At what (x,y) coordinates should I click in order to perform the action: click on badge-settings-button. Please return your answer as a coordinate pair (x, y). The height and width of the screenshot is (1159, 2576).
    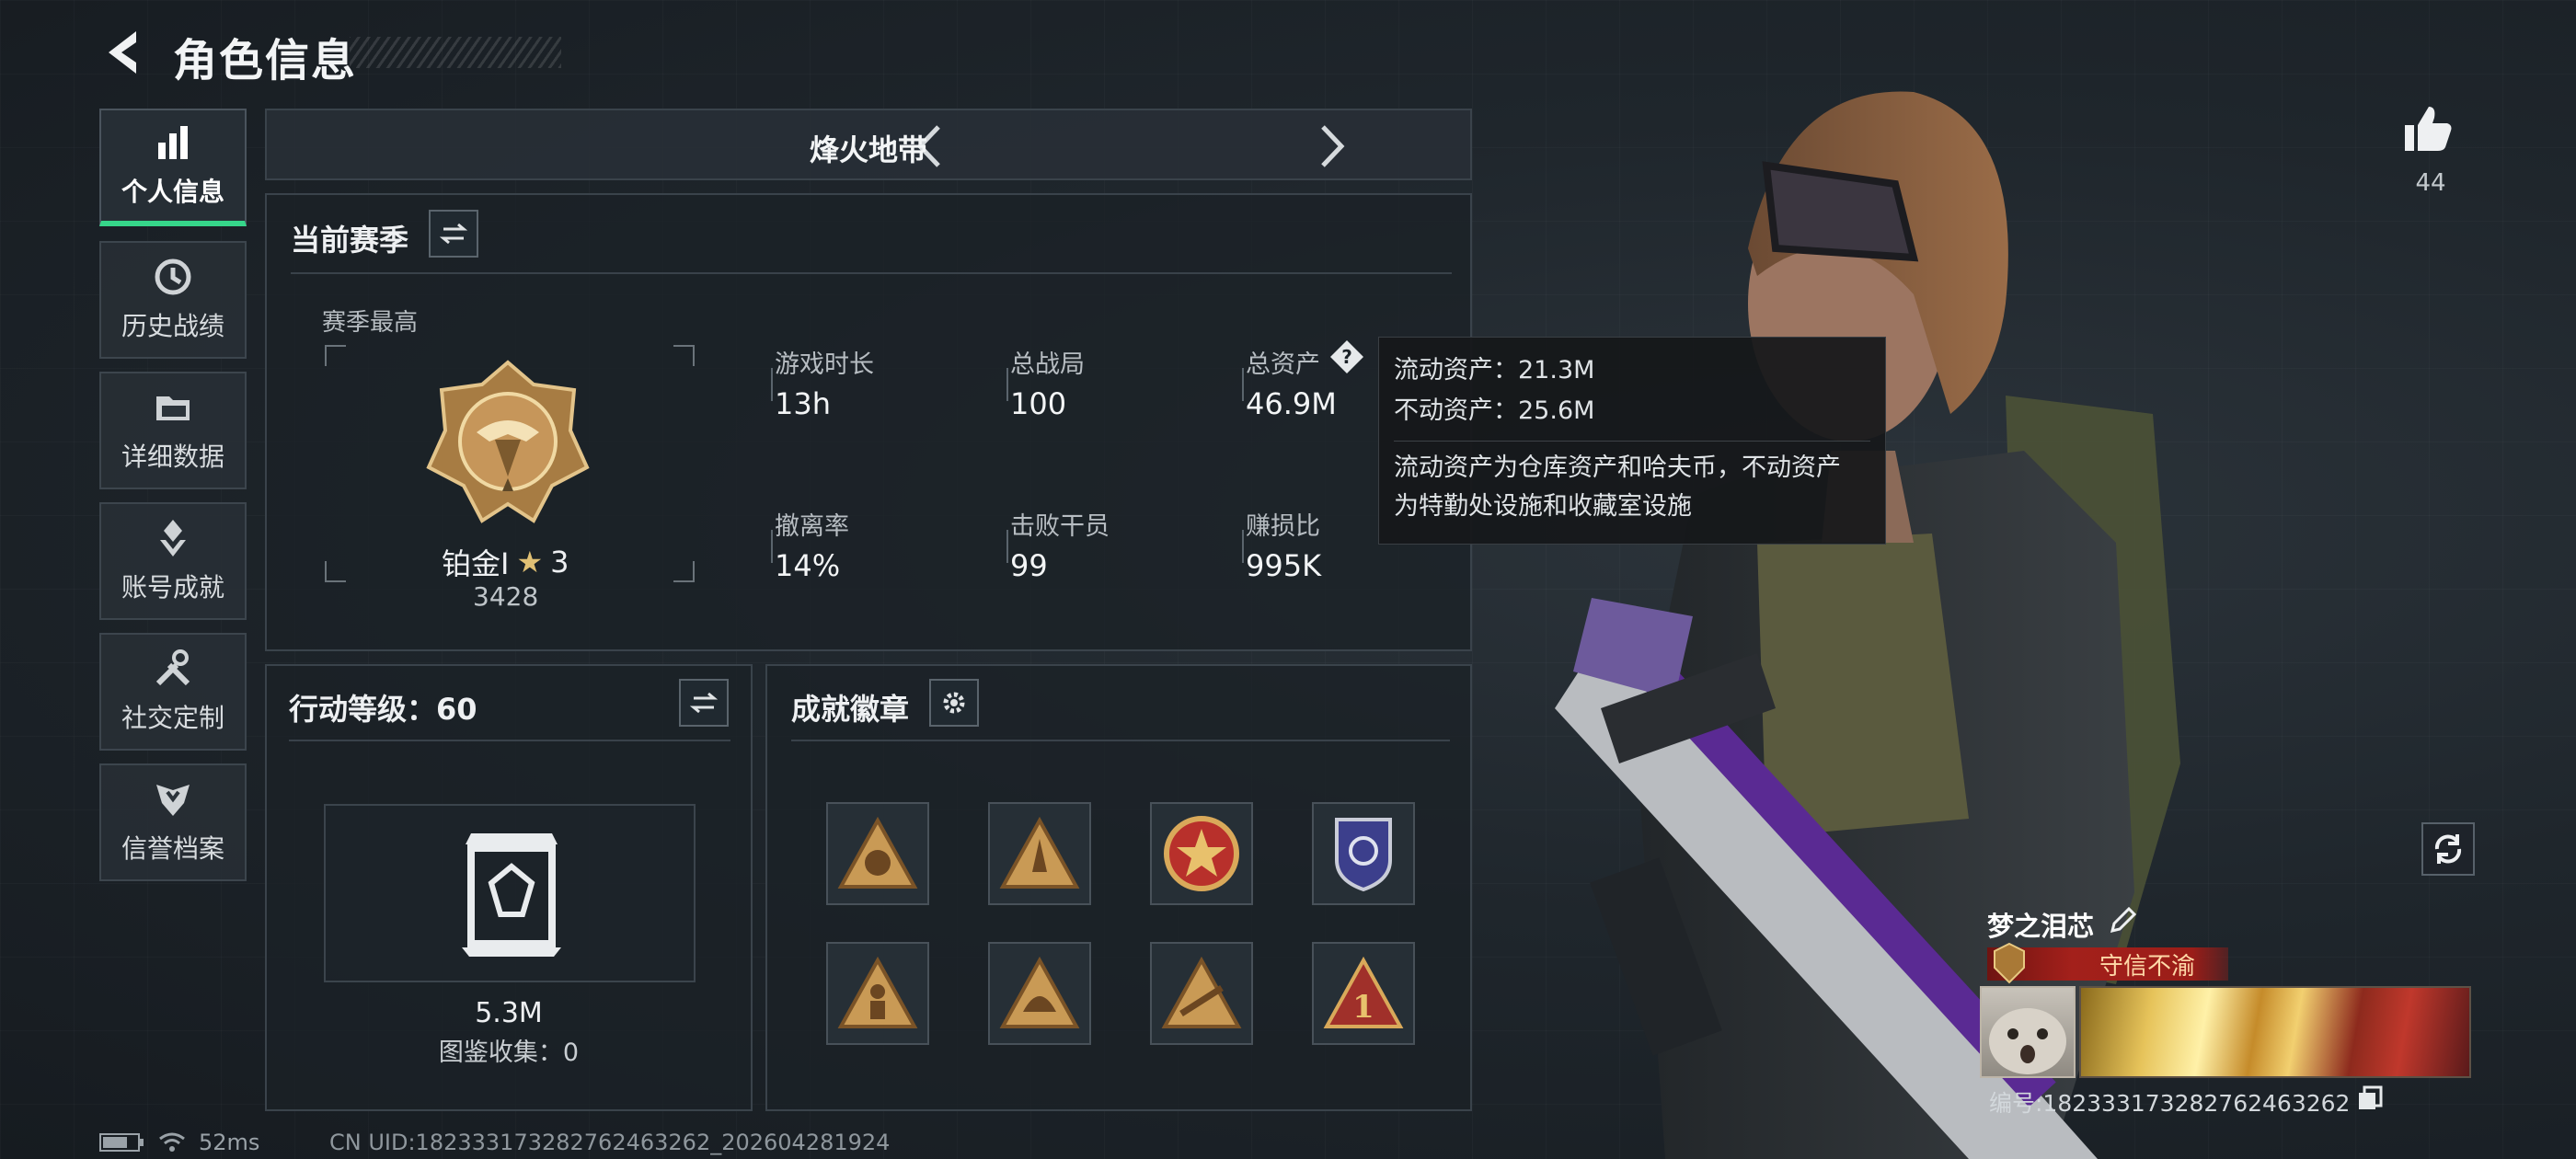
    Looking at the image, I should click on (954, 703).